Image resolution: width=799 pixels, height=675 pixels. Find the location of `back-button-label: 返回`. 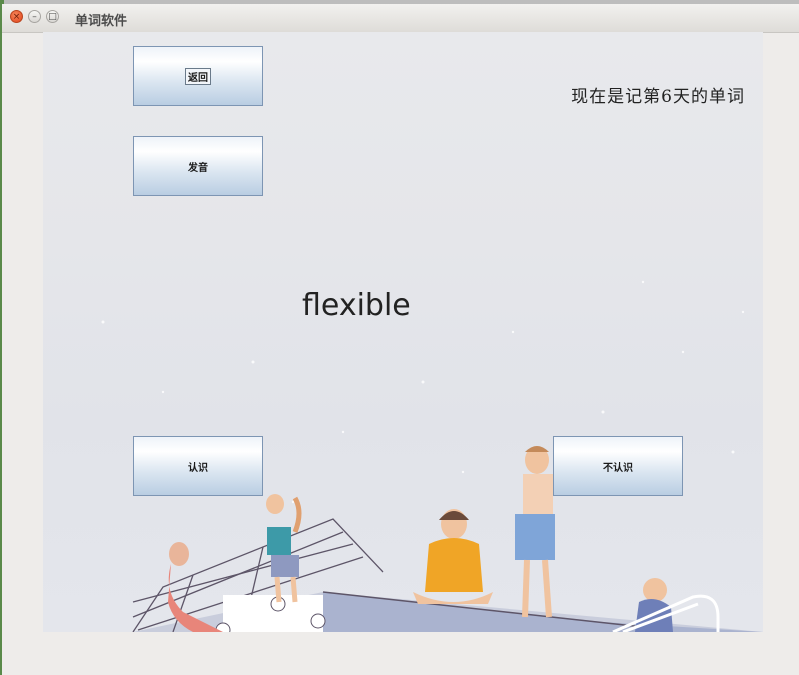

back-button-label: 返回 is located at coordinates (198, 76).